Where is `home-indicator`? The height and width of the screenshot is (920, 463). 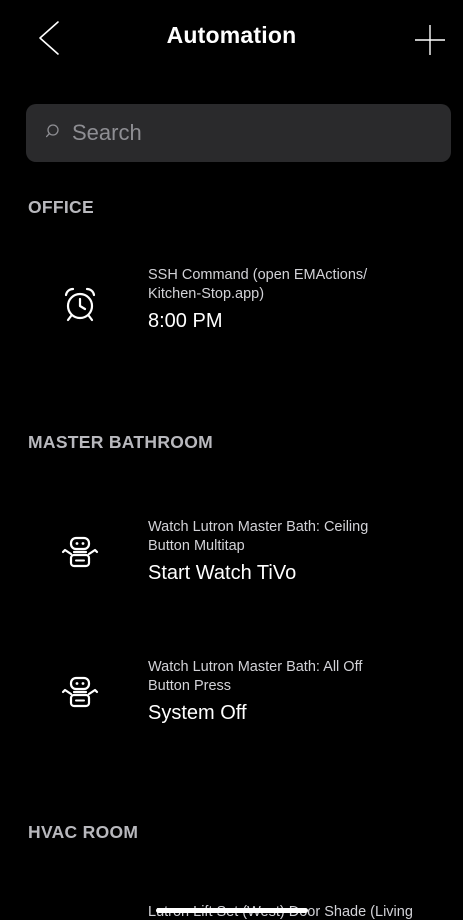
home-indicator is located at coordinates (232, 910).